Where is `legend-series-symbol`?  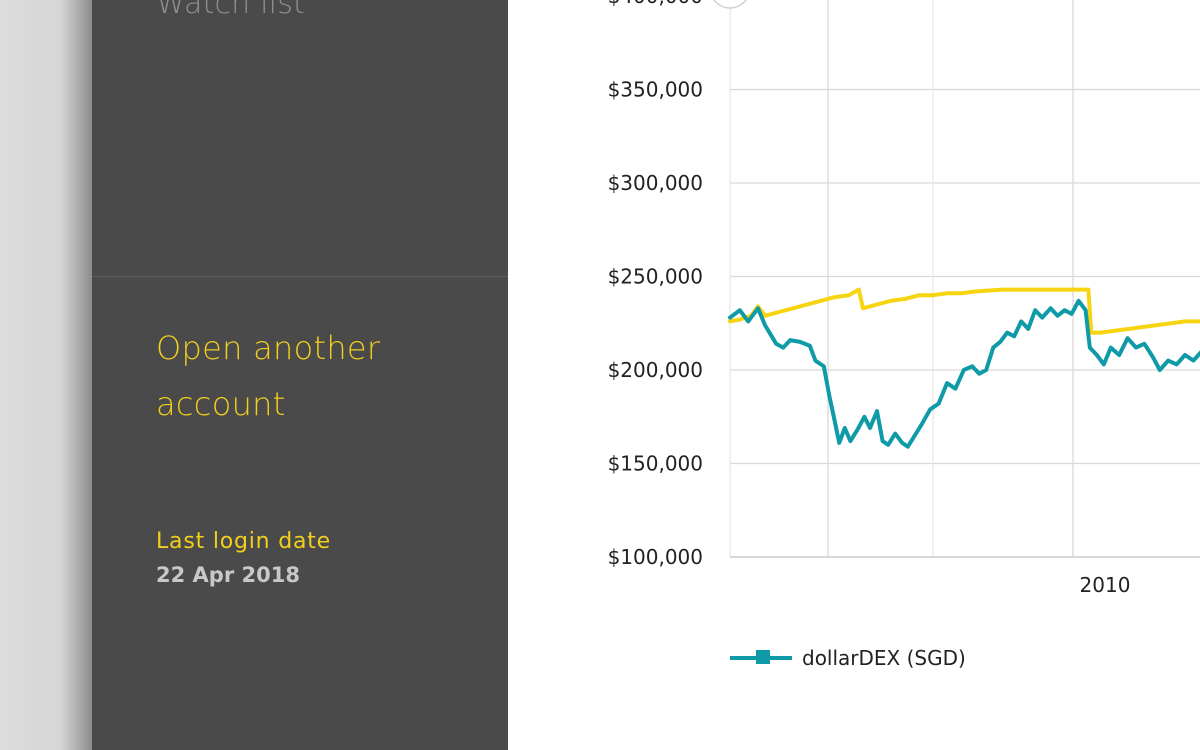 legend-series-symbol is located at coordinates (761, 658).